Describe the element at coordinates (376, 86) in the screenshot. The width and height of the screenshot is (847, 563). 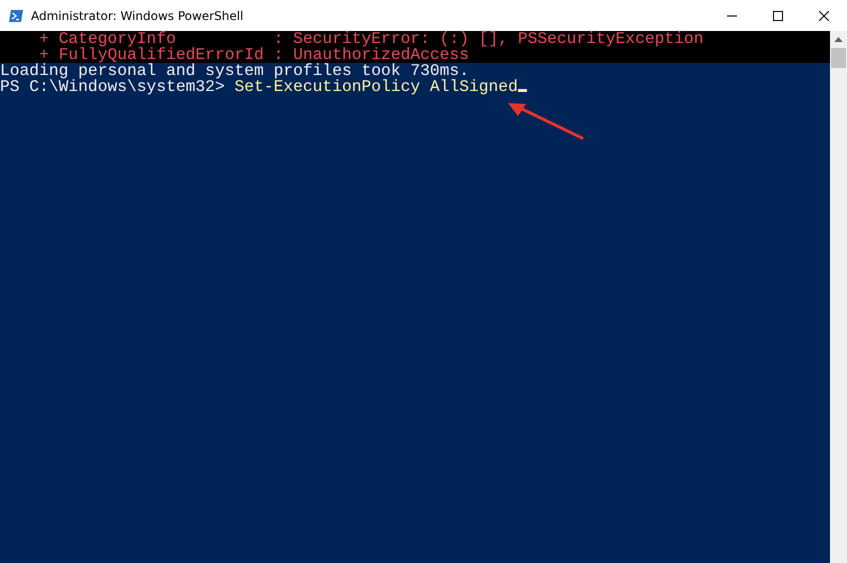
I see `command-text: Set-ExecutionPolicy AllSigned` at that location.